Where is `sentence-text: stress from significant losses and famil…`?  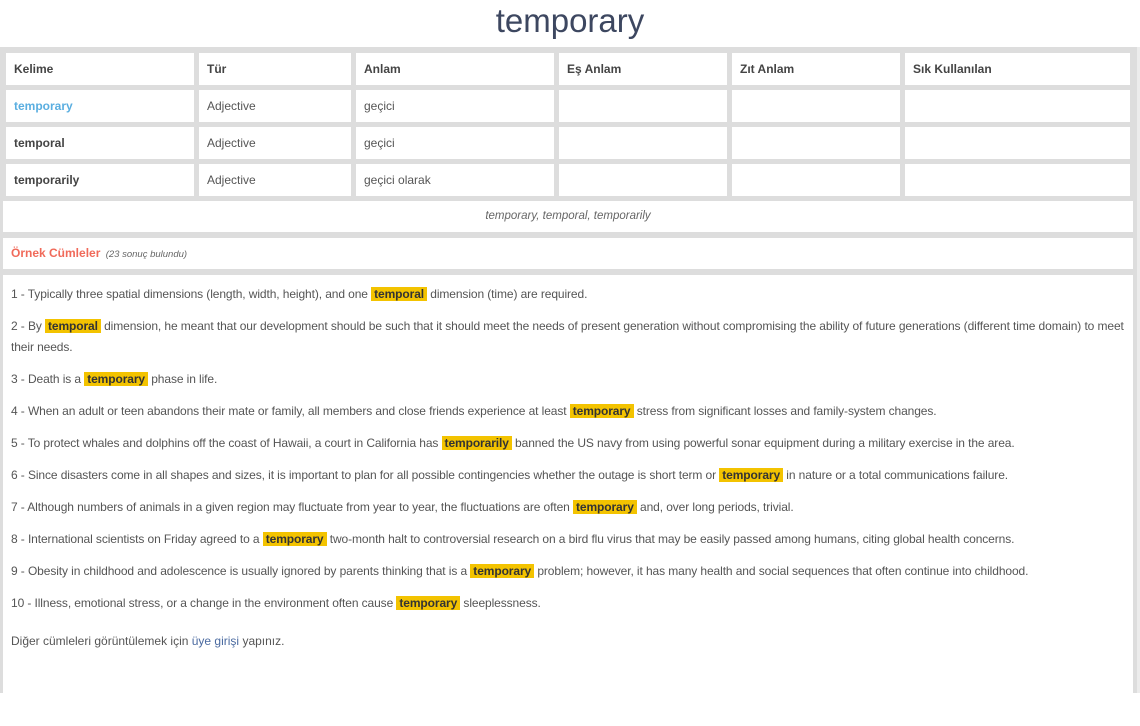
sentence-text: stress from significant losses and famil… is located at coordinates (786, 411).